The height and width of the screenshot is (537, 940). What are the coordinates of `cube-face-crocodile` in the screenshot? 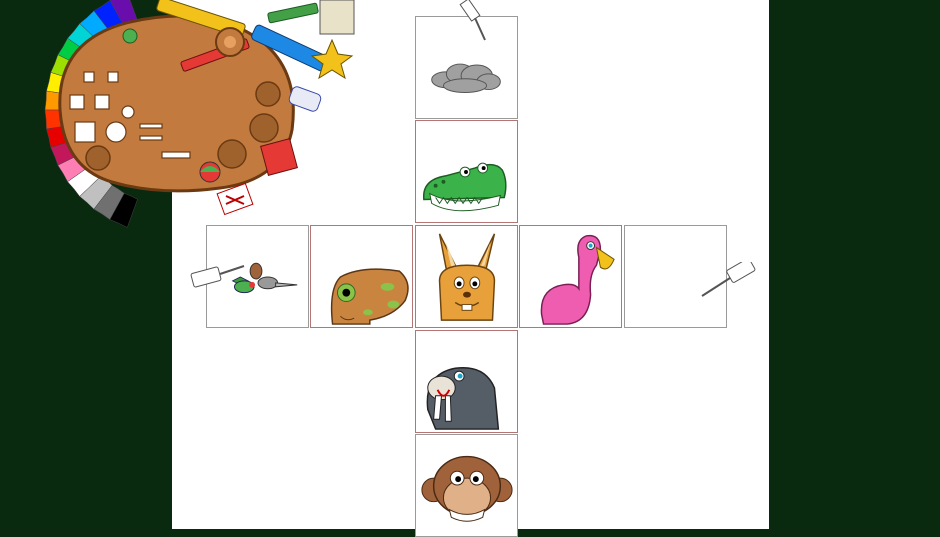 It's located at (466, 171).